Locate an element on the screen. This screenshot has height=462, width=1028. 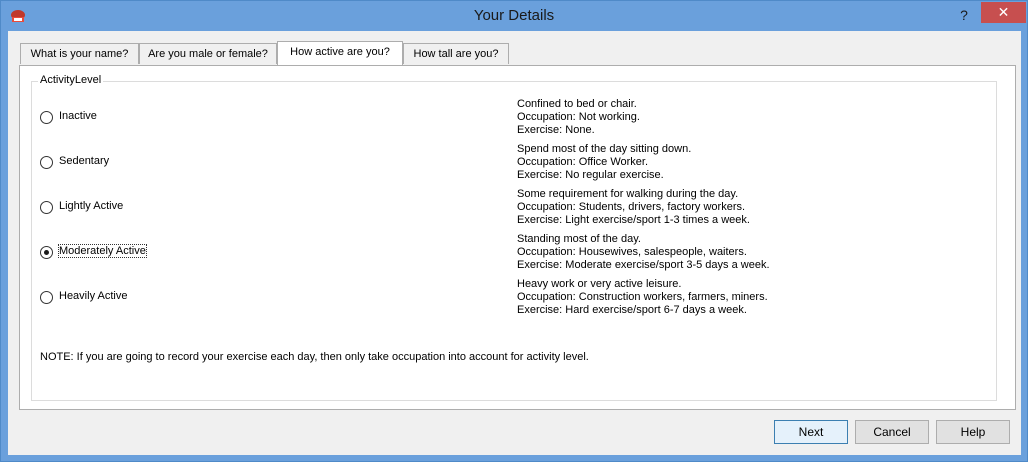
help-button: Help is located at coordinates (973, 432).